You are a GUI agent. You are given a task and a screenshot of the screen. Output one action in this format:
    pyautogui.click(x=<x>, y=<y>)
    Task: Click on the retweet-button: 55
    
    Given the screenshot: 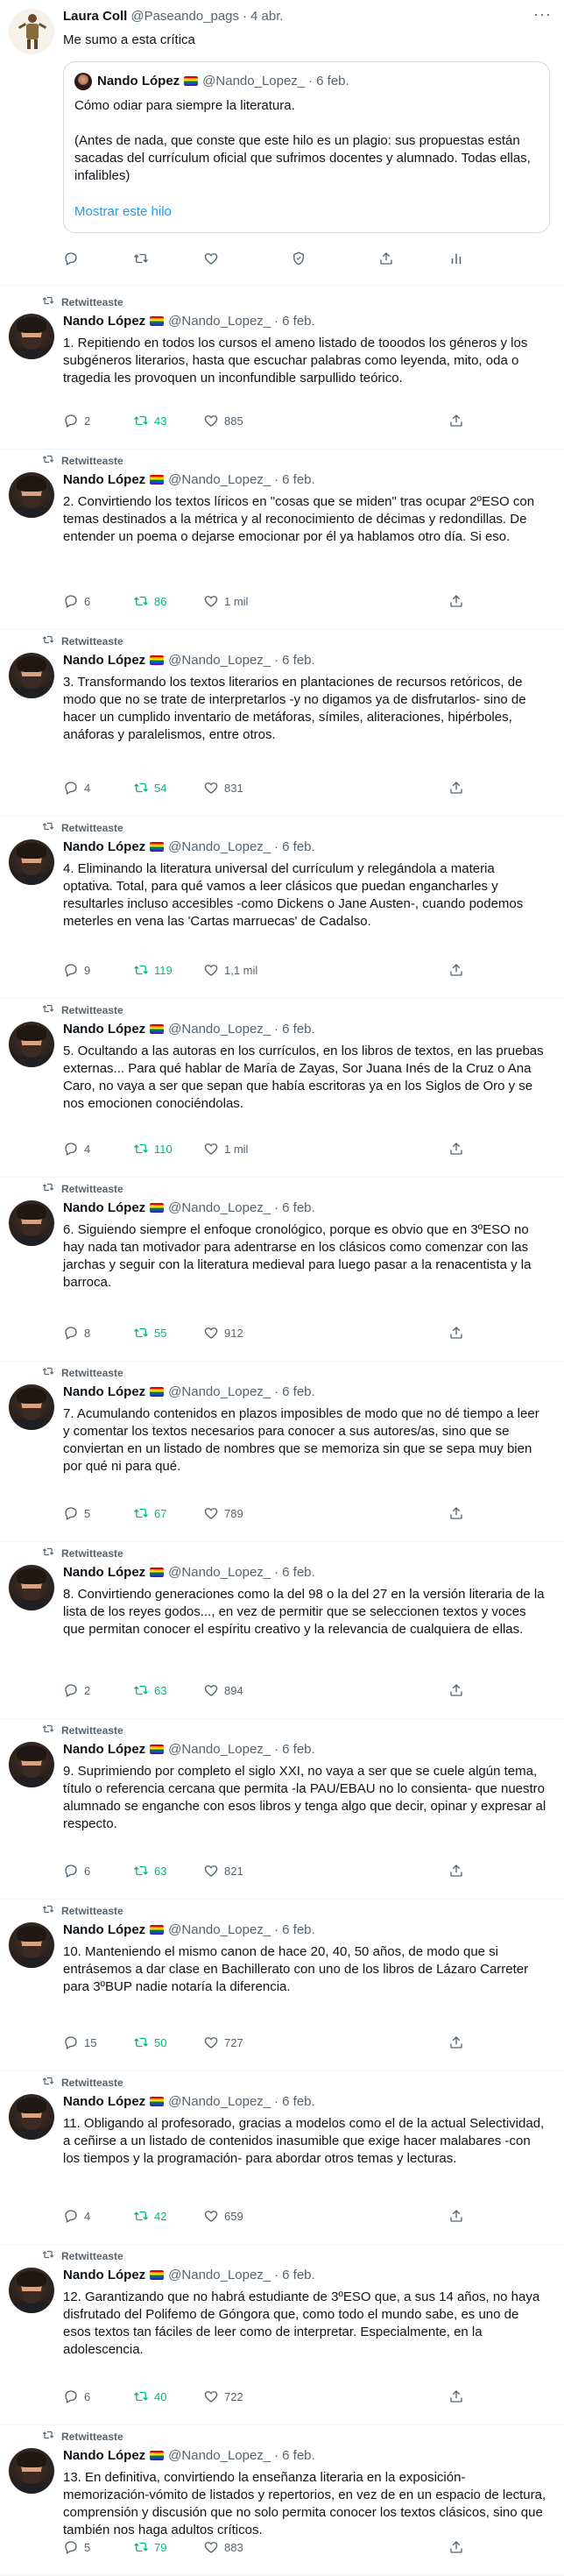 What is the action you would take?
    pyautogui.click(x=149, y=1333)
    